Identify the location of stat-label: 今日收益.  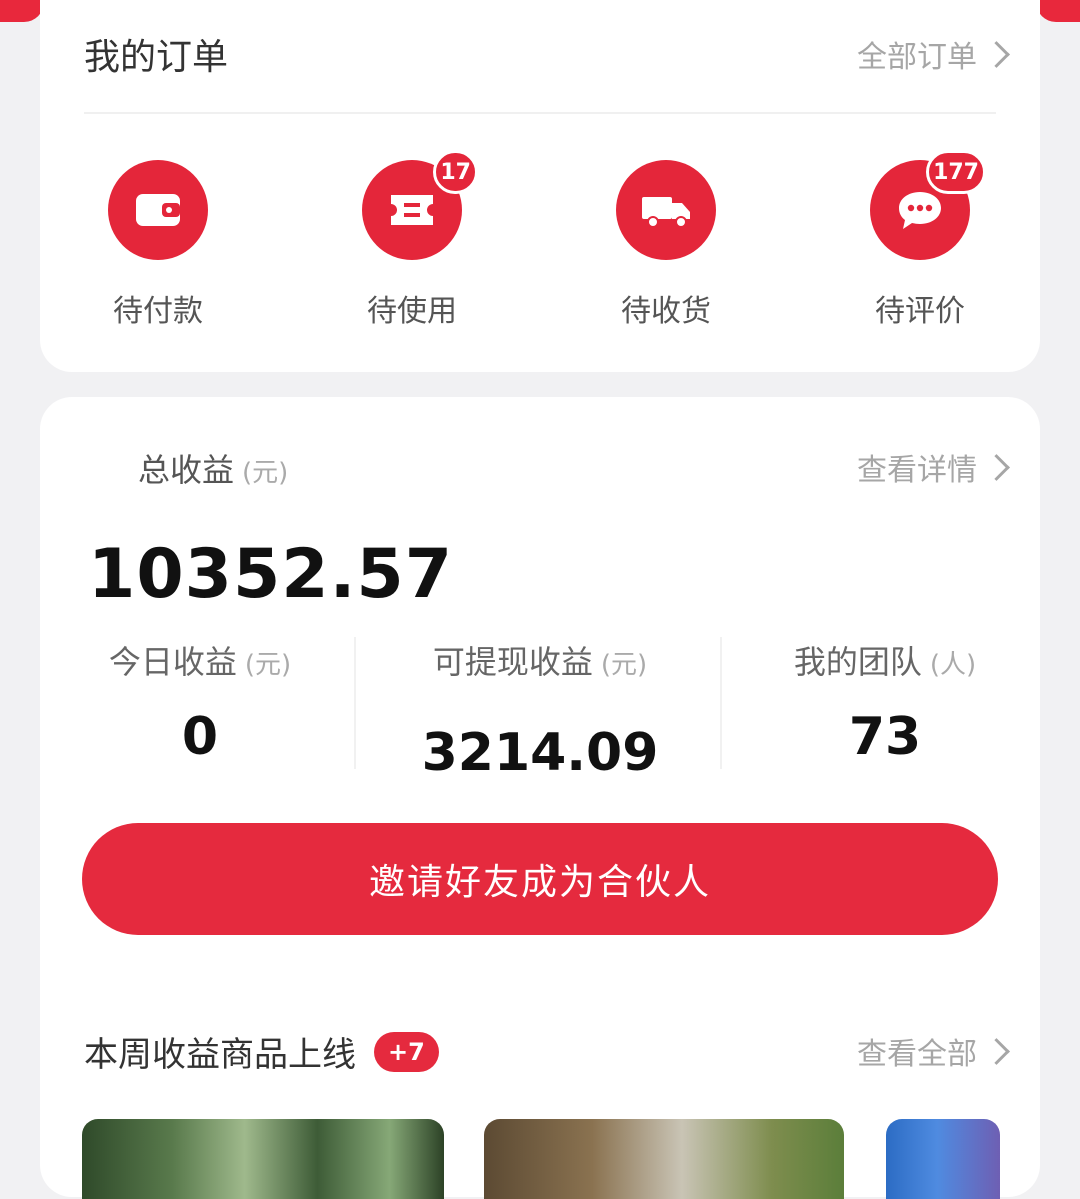
(172, 662).